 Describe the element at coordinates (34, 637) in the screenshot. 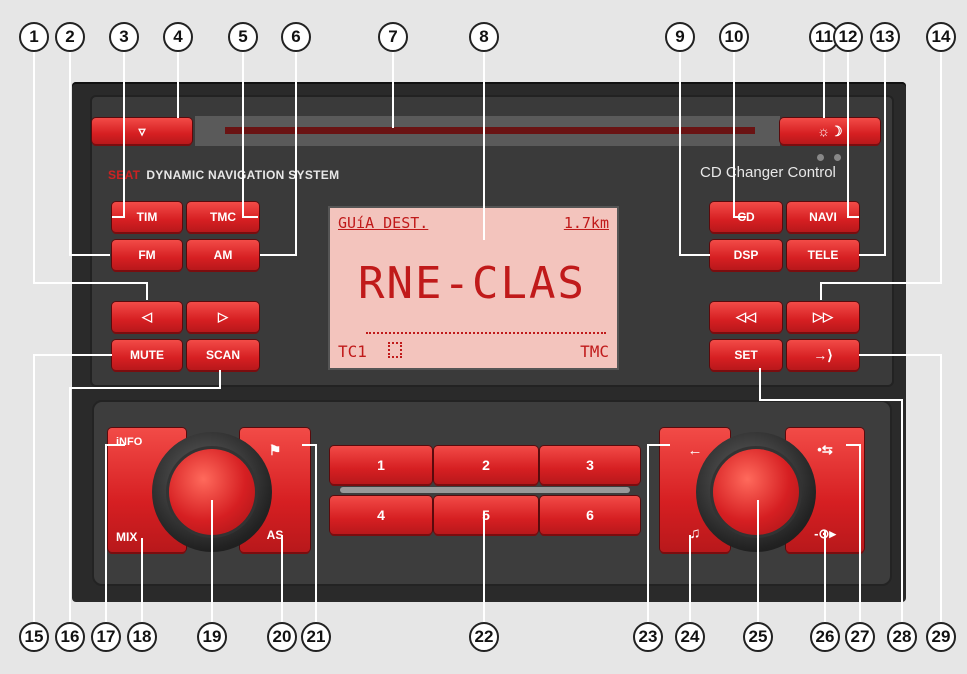

I see `callout-15: 15` at that location.